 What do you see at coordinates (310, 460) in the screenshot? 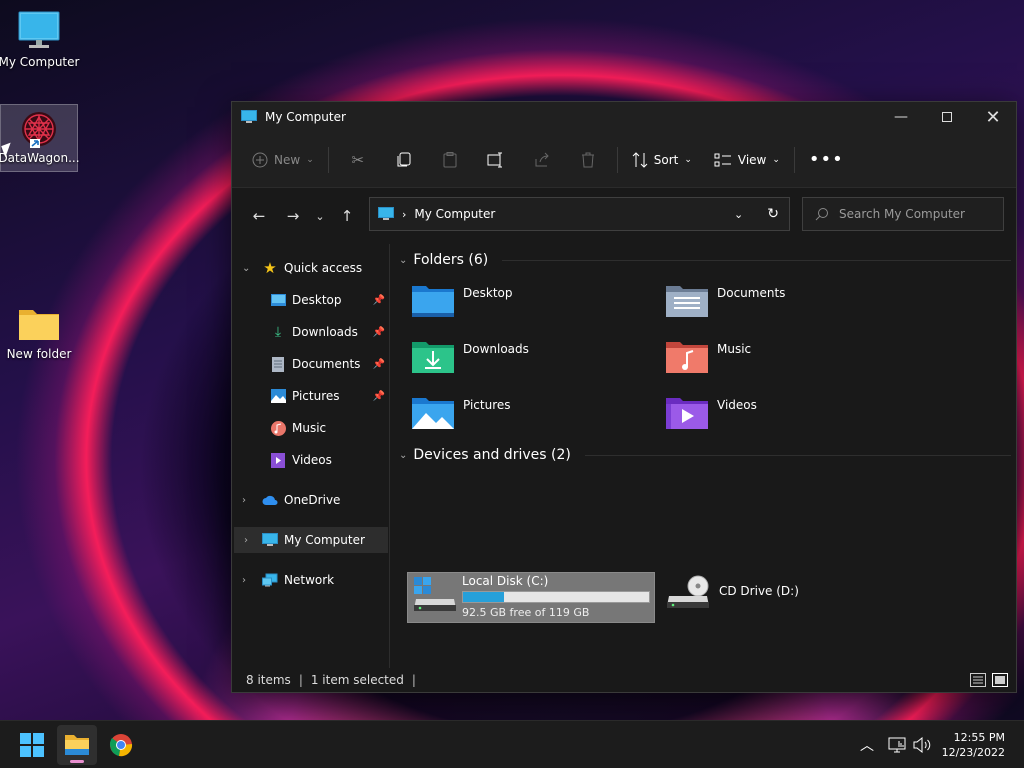
I see `sidebar-item-videos: Videos` at bounding box center [310, 460].